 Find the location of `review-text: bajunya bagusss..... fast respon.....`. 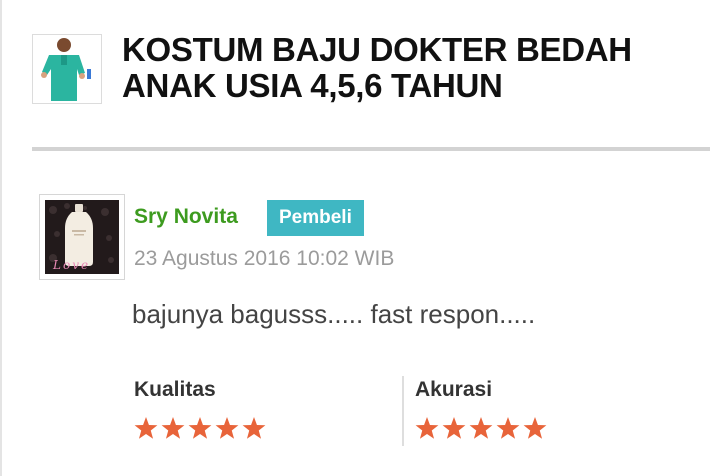

review-text: bajunya bagusss..... fast respon..... is located at coordinates (334, 314).